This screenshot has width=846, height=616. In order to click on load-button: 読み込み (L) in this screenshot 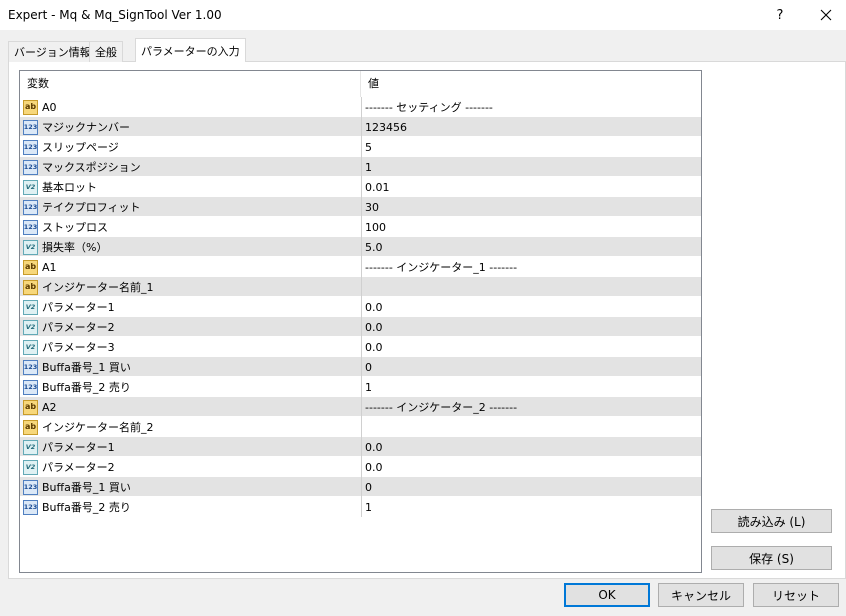, I will do `click(771, 521)`.